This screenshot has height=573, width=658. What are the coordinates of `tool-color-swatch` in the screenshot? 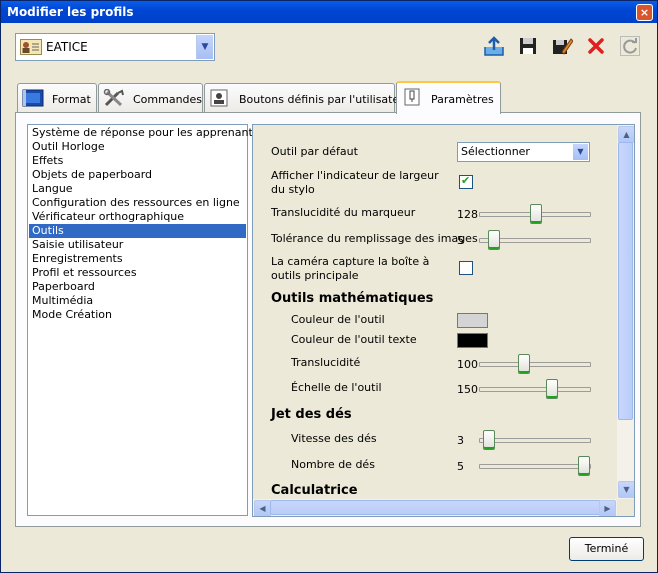 It's located at (472, 320).